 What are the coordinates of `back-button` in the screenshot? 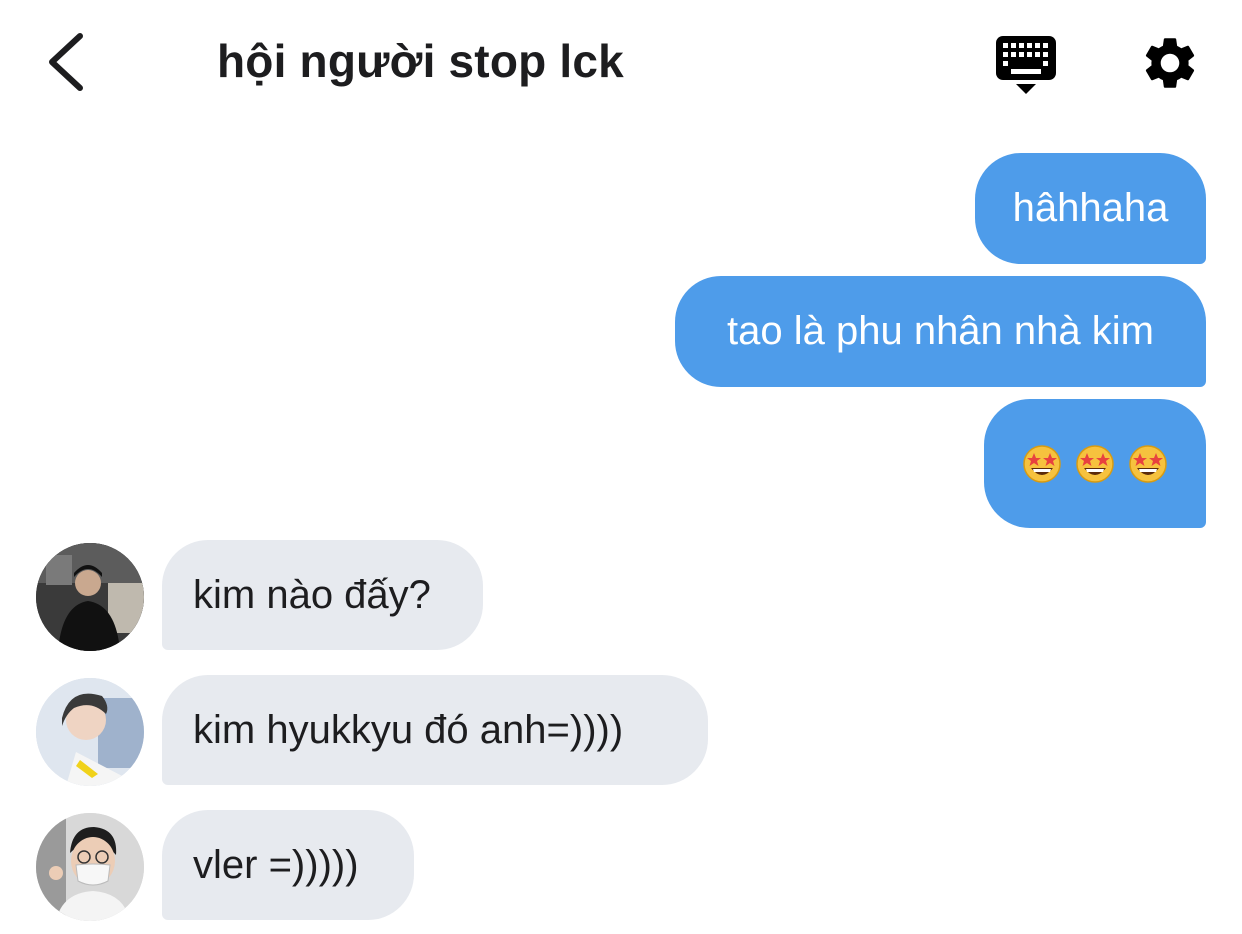 It's located at (70, 62).